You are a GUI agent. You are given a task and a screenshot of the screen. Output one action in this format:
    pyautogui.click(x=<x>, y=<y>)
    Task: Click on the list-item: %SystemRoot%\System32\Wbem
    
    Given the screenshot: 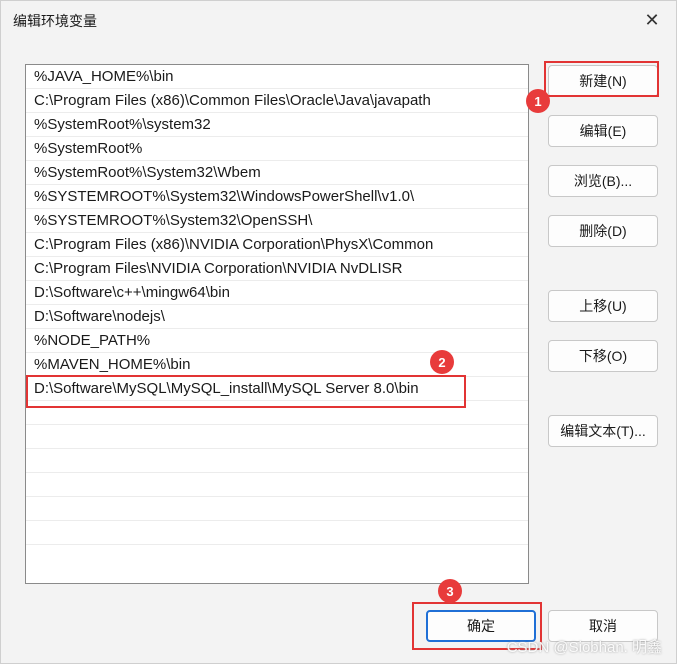 What is the action you would take?
    pyautogui.click(x=277, y=173)
    